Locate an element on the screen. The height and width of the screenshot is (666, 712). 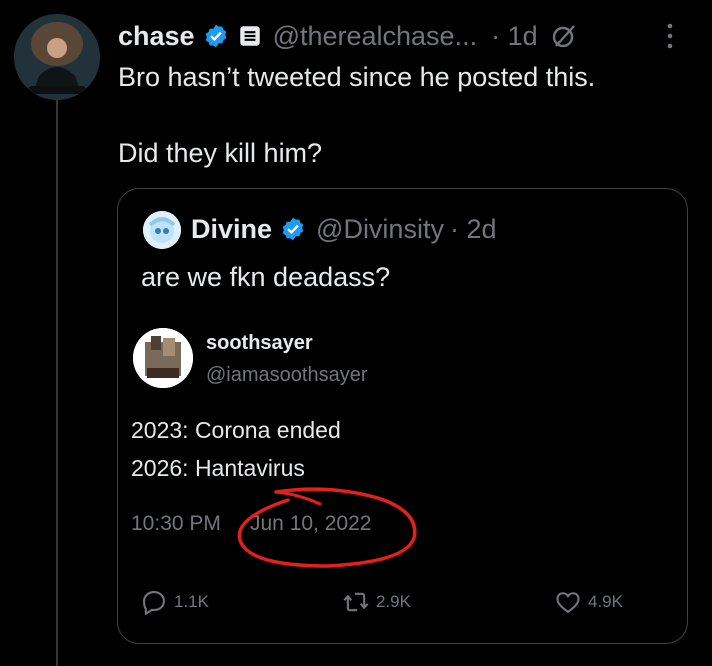
like-count: 4.9K is located at coordinates (605, 601).